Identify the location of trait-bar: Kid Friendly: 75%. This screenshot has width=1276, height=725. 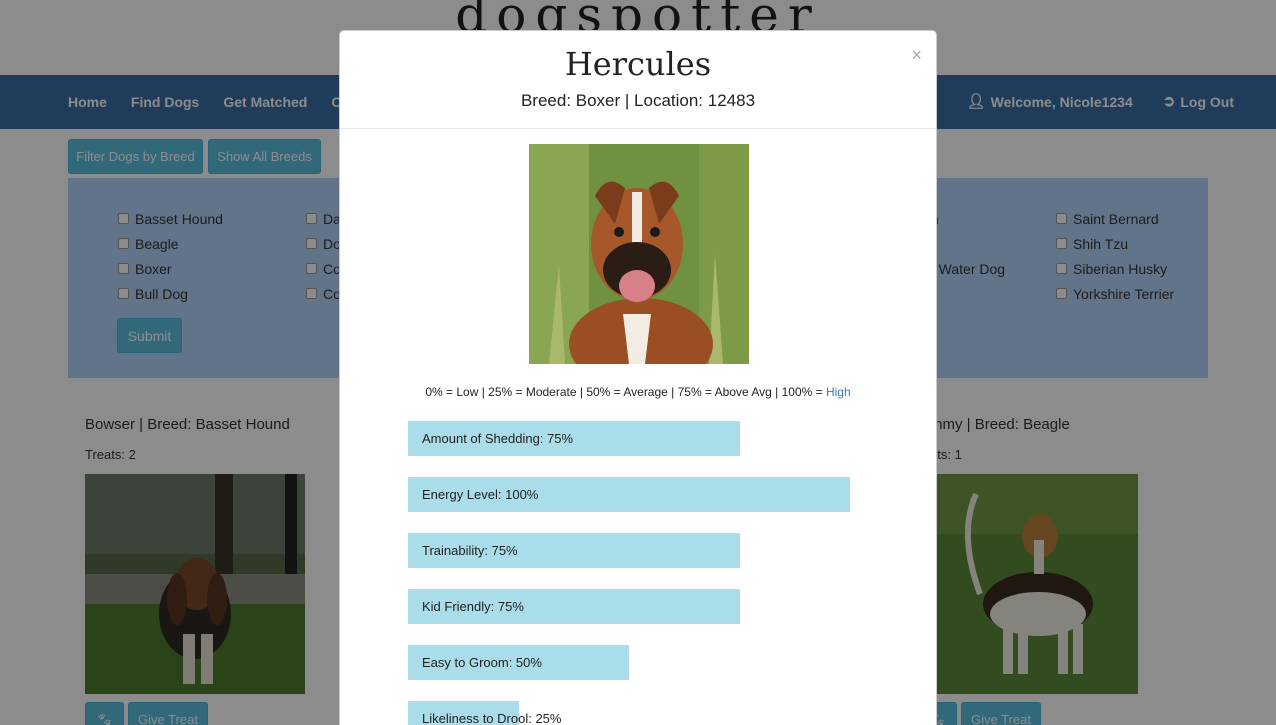
(574, 606).